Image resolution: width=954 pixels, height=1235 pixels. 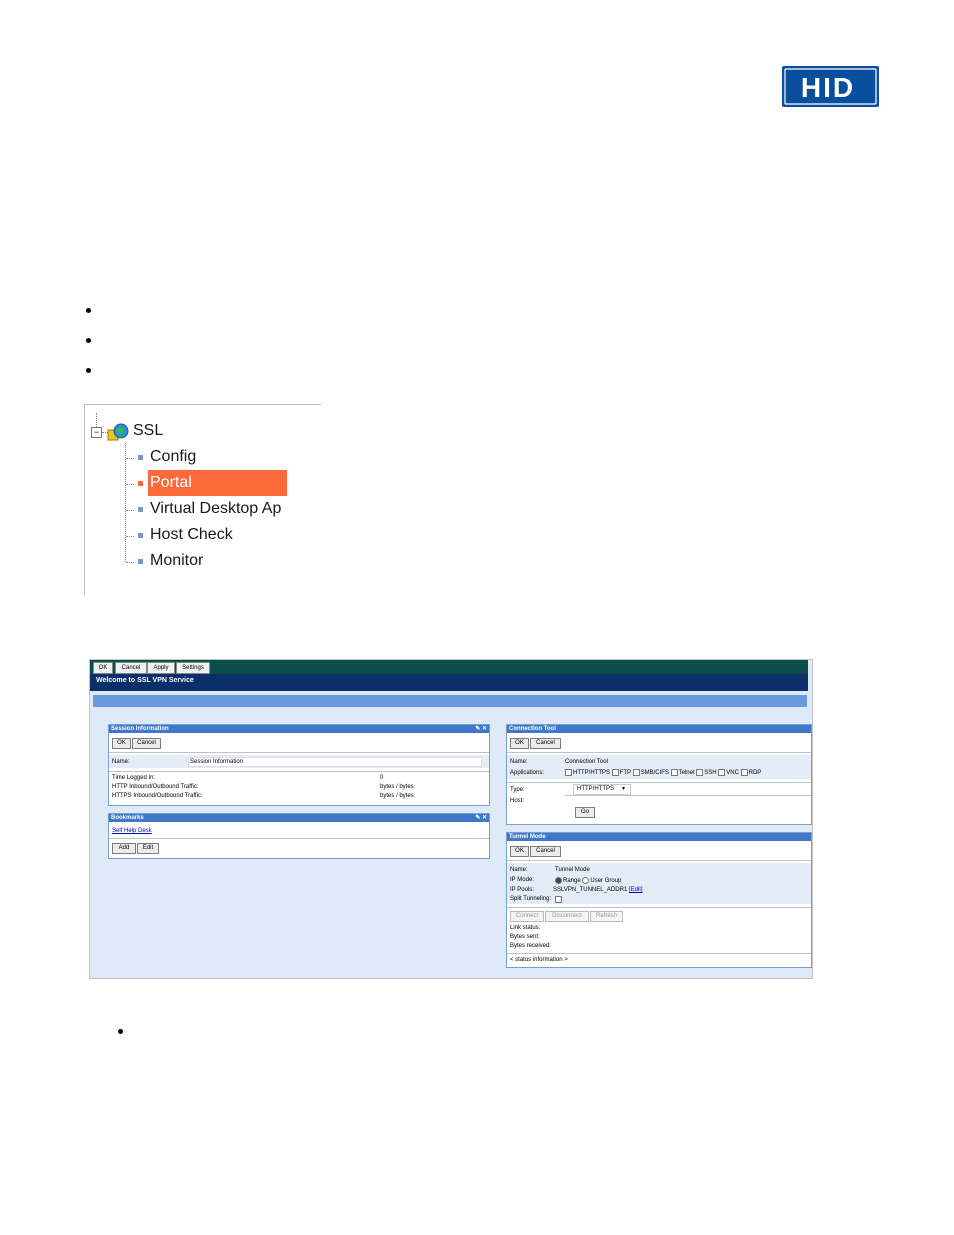 I want to click on ip-pools-edit-link: [Edit], so click(x=636, y=890).